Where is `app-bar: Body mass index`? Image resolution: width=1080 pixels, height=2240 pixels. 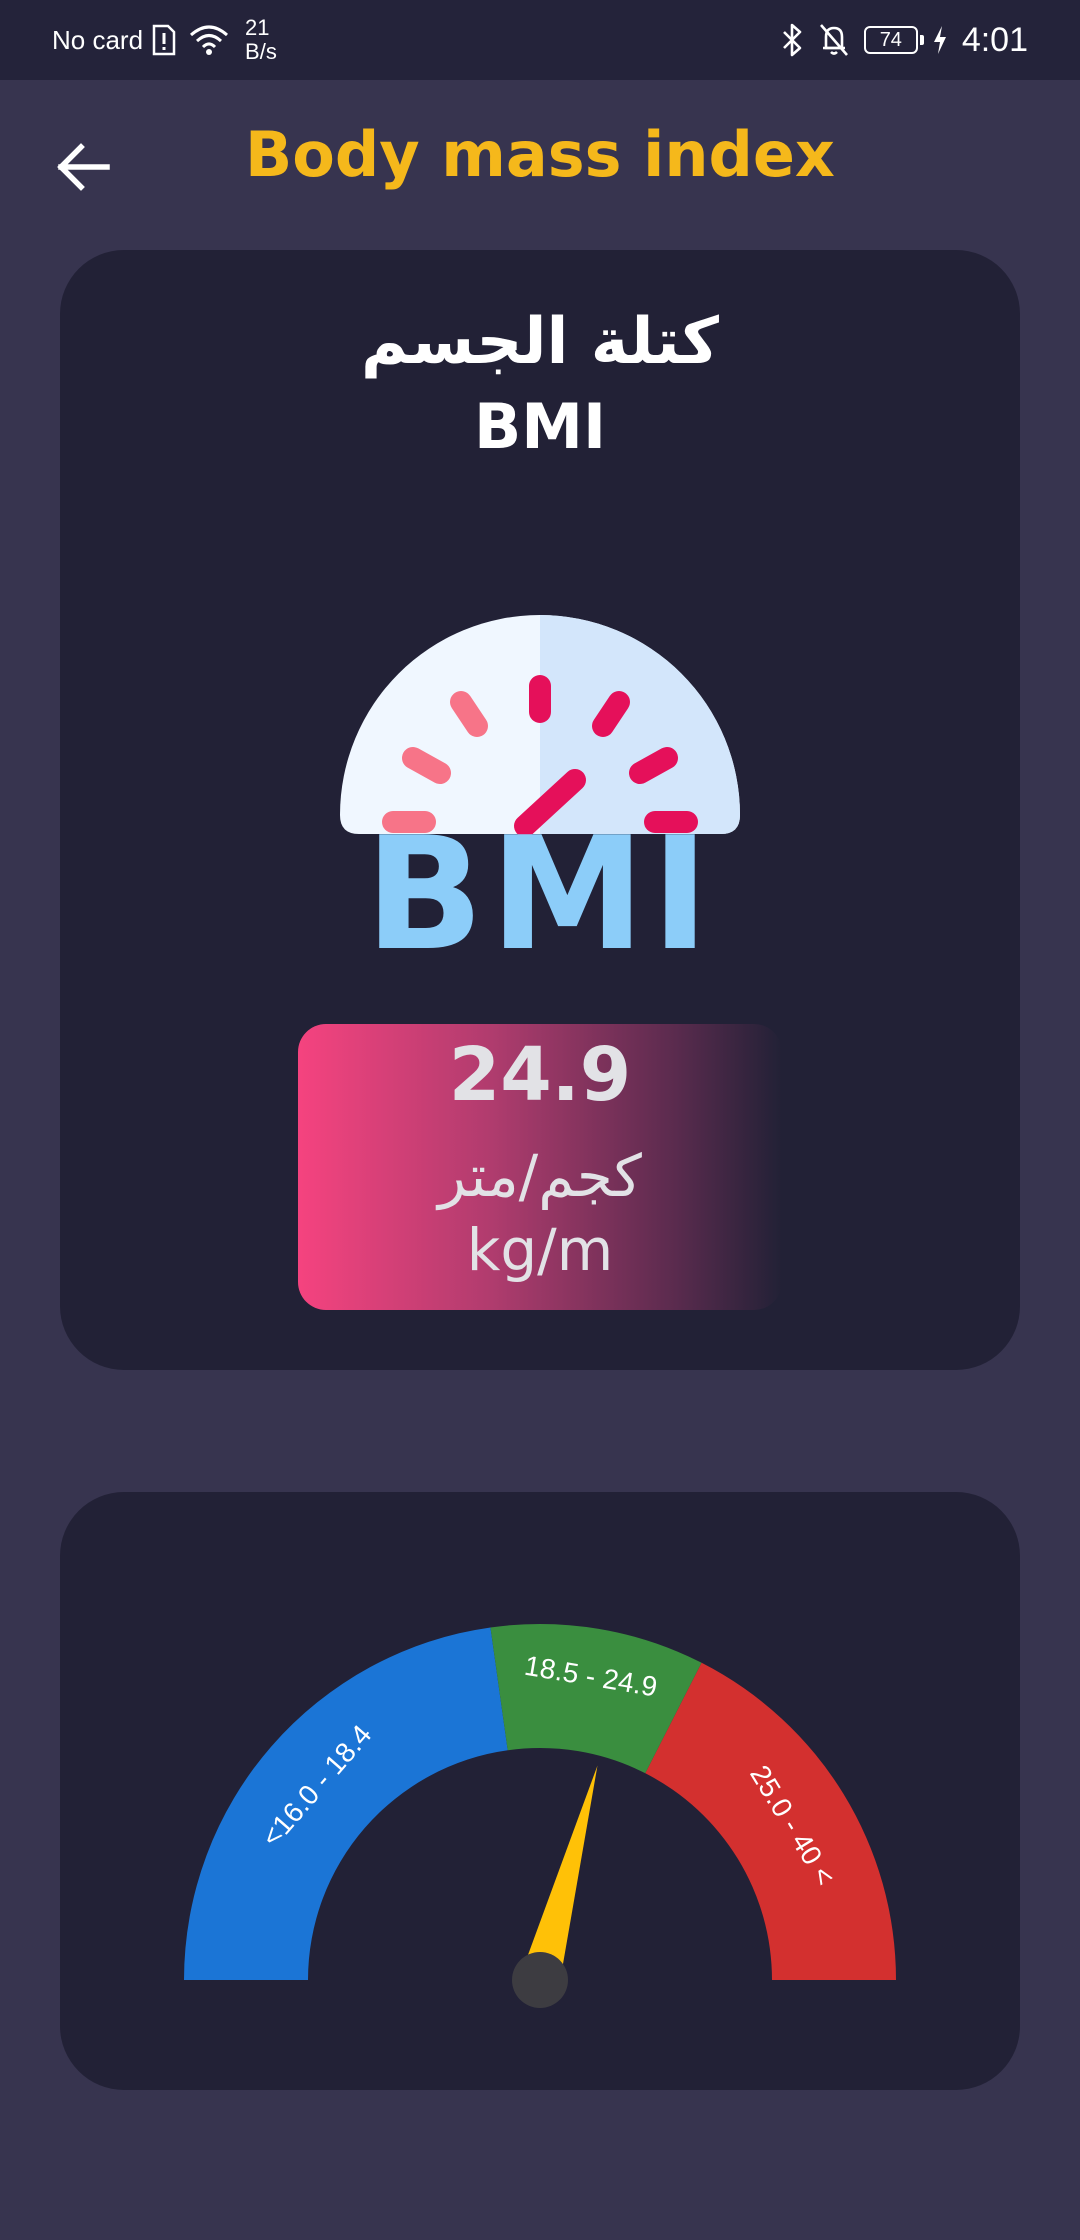 app-bar: Body mass index is located at coordinates (540, 155).